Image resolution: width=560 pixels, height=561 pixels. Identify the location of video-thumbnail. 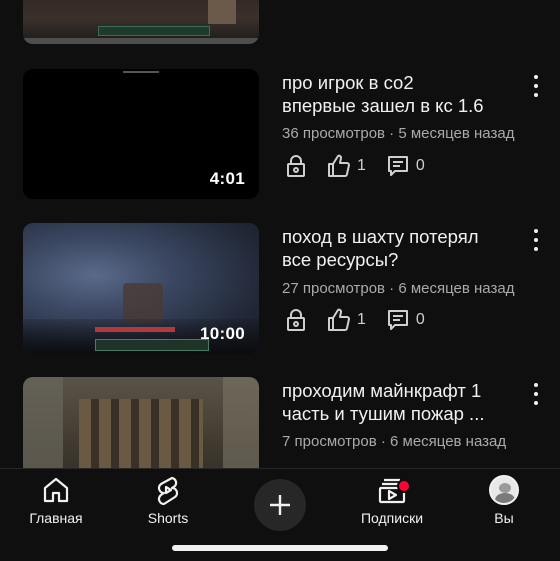
(141, 422).